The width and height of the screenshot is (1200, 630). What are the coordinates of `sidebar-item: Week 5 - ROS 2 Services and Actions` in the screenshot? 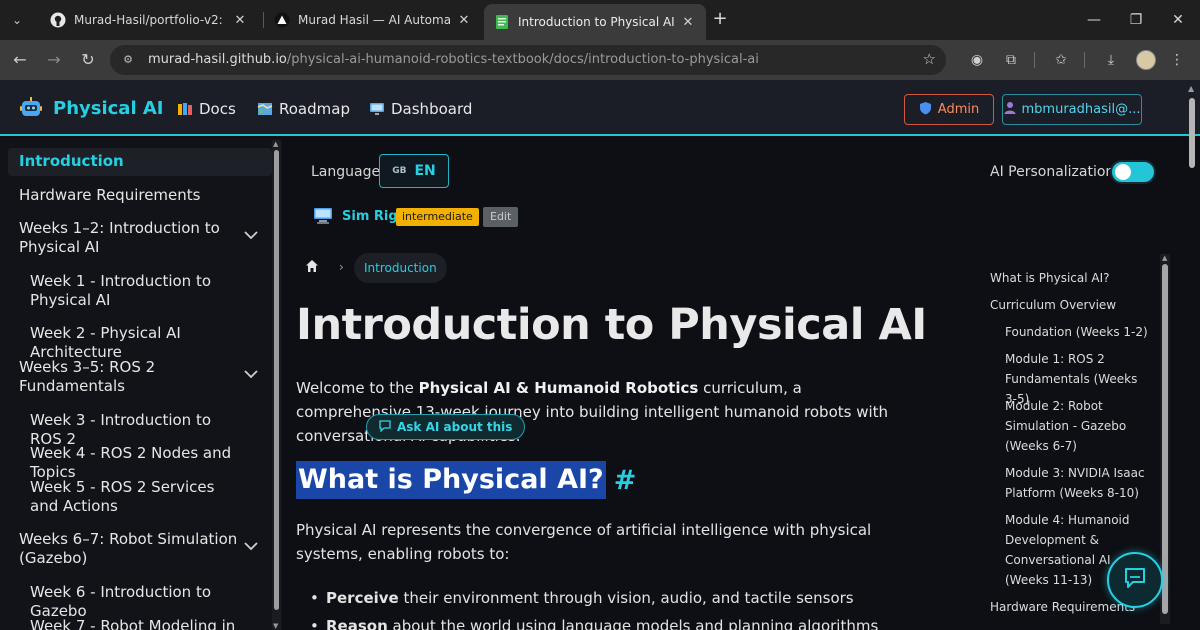 It's located at (140, 497).